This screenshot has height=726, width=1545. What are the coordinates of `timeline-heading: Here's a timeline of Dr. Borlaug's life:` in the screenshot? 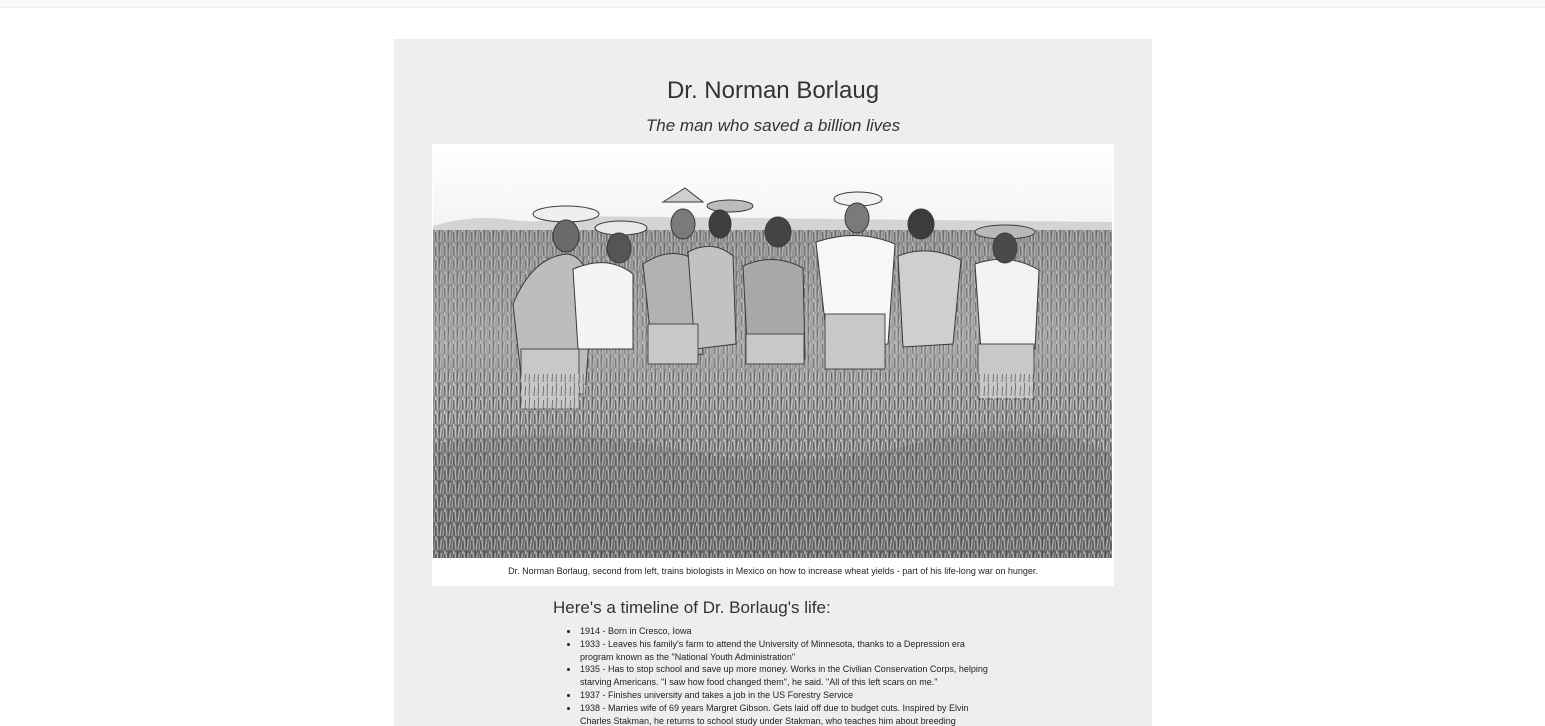 It's located at (692, 607).